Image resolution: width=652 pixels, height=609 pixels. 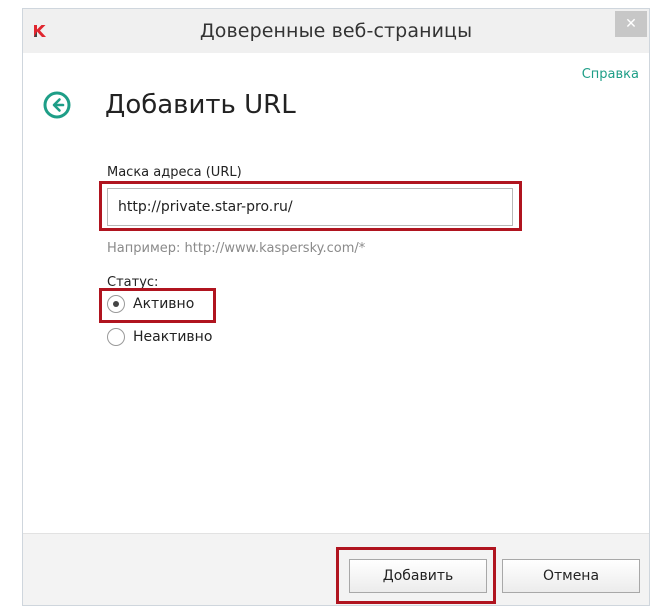 I want to click on title-bar: Доверенные веб-страницы ✕, so click(x=336, y=31).